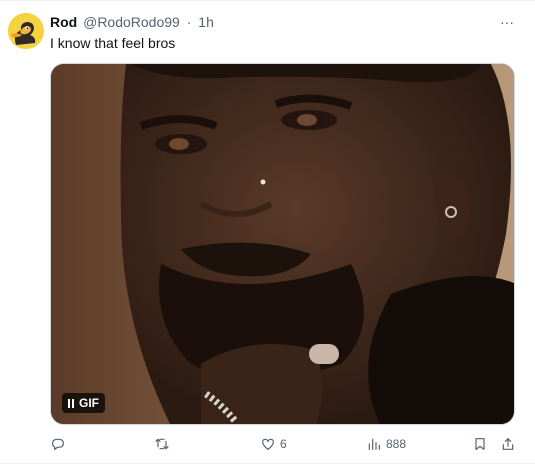 Image resolution: width=535 pixels, height=464 pixels. I want to click on duck-avatar-icon, so click(26, 31).